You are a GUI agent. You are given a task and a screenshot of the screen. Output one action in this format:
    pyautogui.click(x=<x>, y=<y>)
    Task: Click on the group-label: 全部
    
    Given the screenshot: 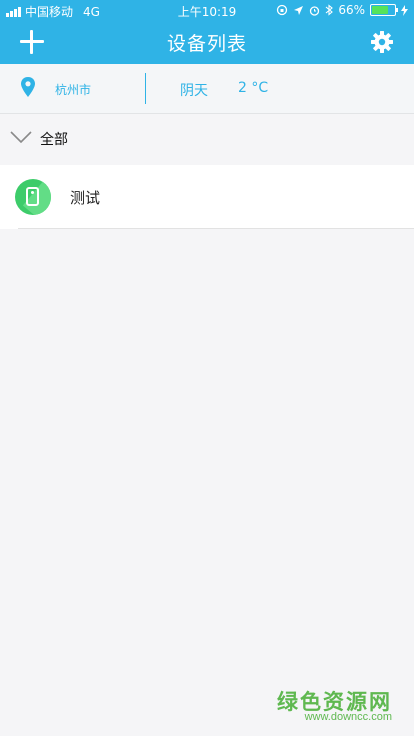 What is the action you would take?
    pyautogui.click(x=54, y=140)
    